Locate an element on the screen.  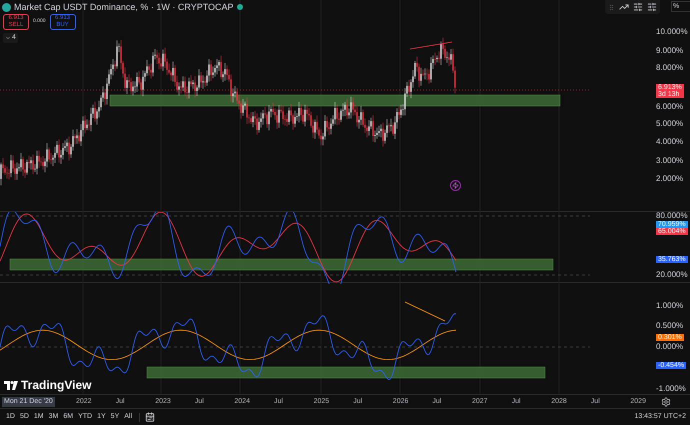
axis-label: 20.000% is located at coordinates (672, 274).